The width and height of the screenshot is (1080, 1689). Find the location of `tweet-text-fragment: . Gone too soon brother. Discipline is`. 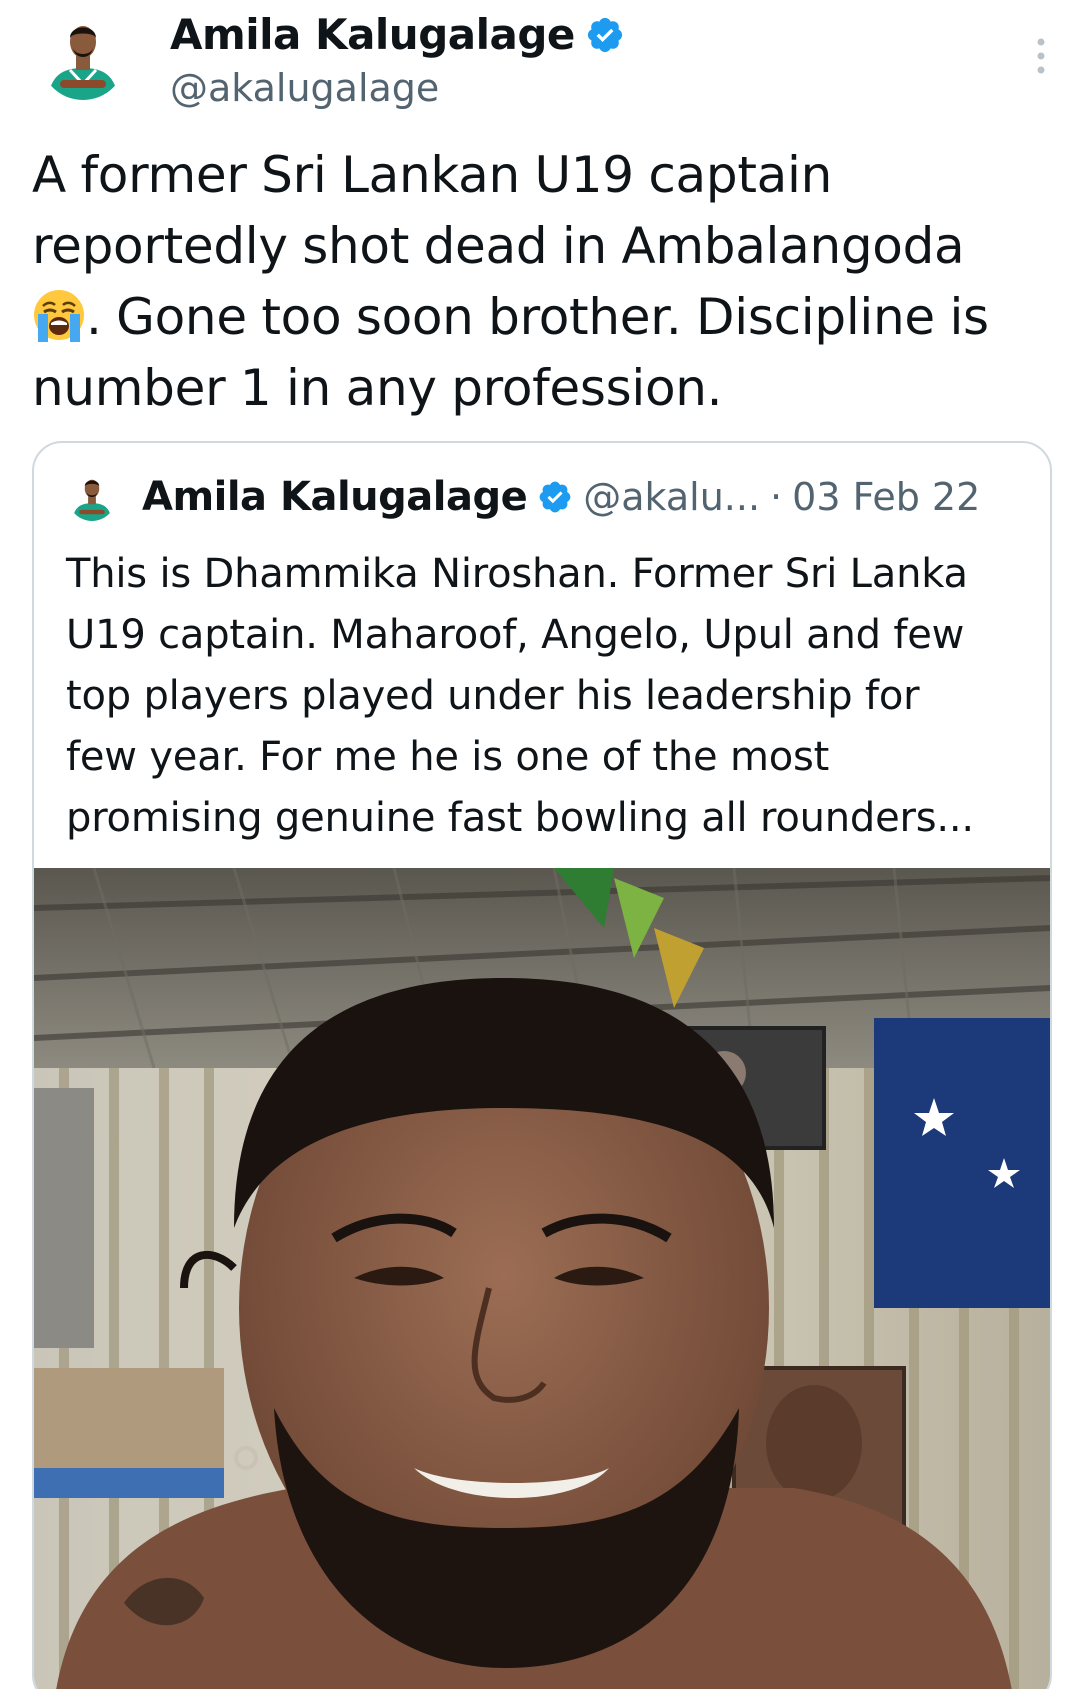

tweet-text-fragment: . Gone too soon brother. Discipline is is located at coordinates (537, 317).